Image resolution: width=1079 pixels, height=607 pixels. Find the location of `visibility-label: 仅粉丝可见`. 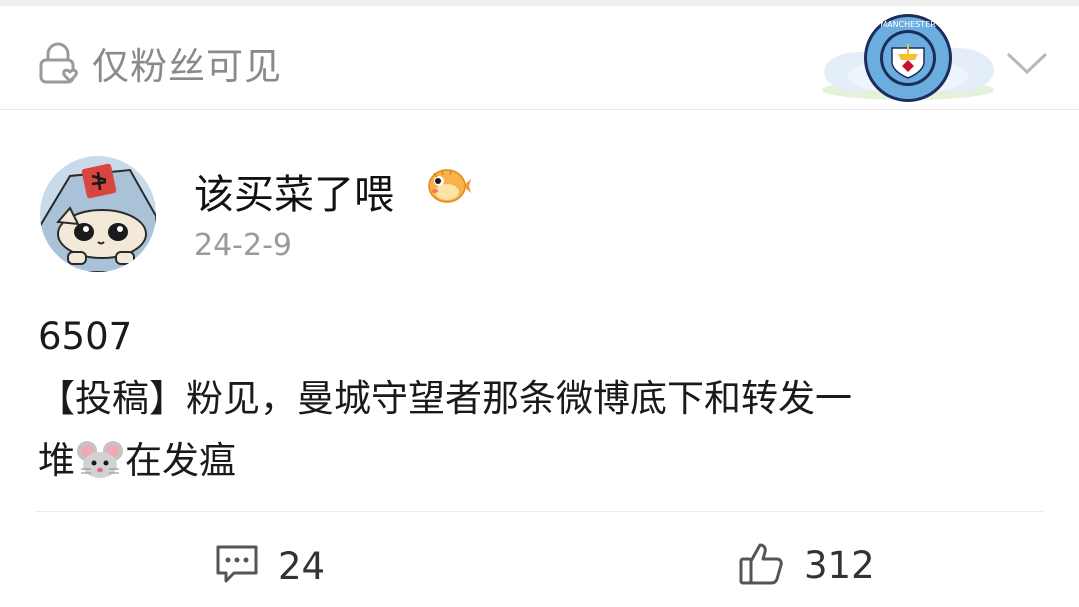

visibility-label: 仅粉丝可见 is located at coordinates (187, 66).